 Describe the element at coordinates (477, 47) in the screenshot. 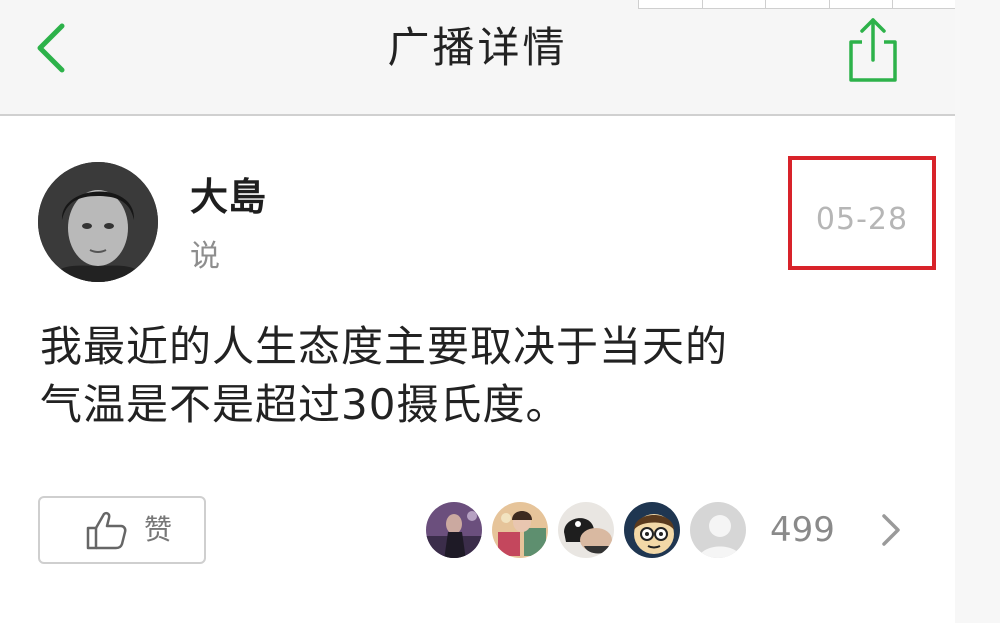

I see `page-title: 广播详情` at that location.